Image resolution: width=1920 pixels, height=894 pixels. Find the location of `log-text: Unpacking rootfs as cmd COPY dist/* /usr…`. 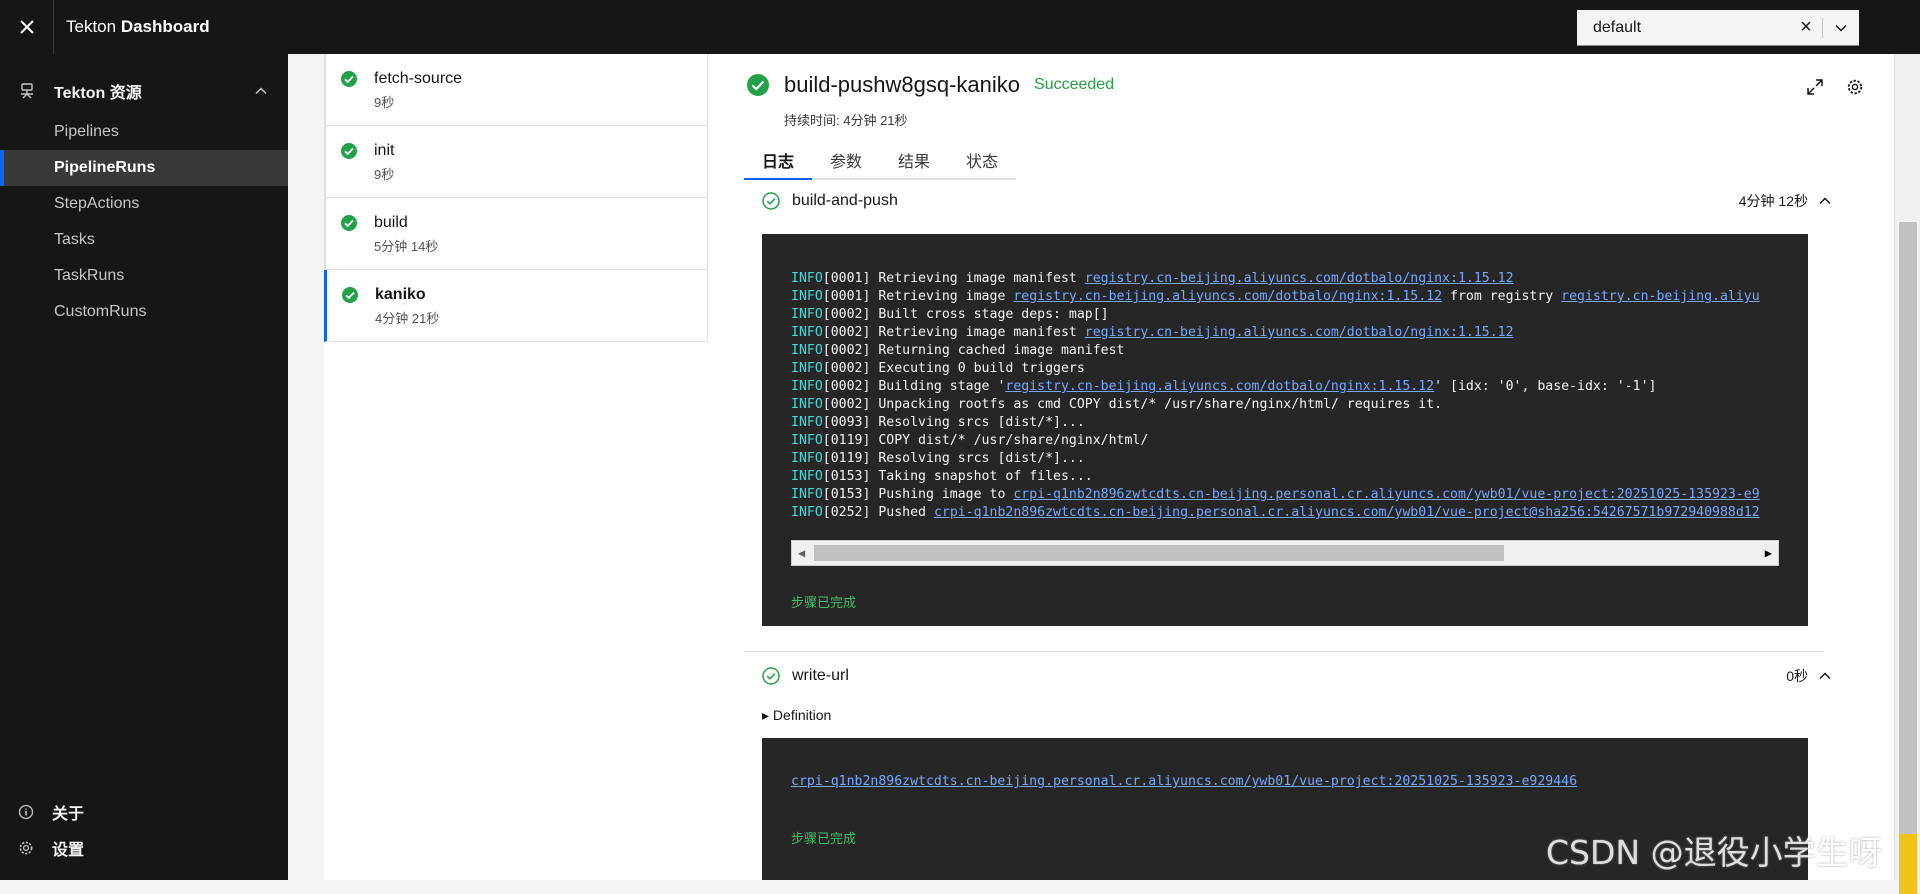

log-text: Unpacking rootfs as cmd COPY dist/* /usr… is located at coordinates (1156, 404).